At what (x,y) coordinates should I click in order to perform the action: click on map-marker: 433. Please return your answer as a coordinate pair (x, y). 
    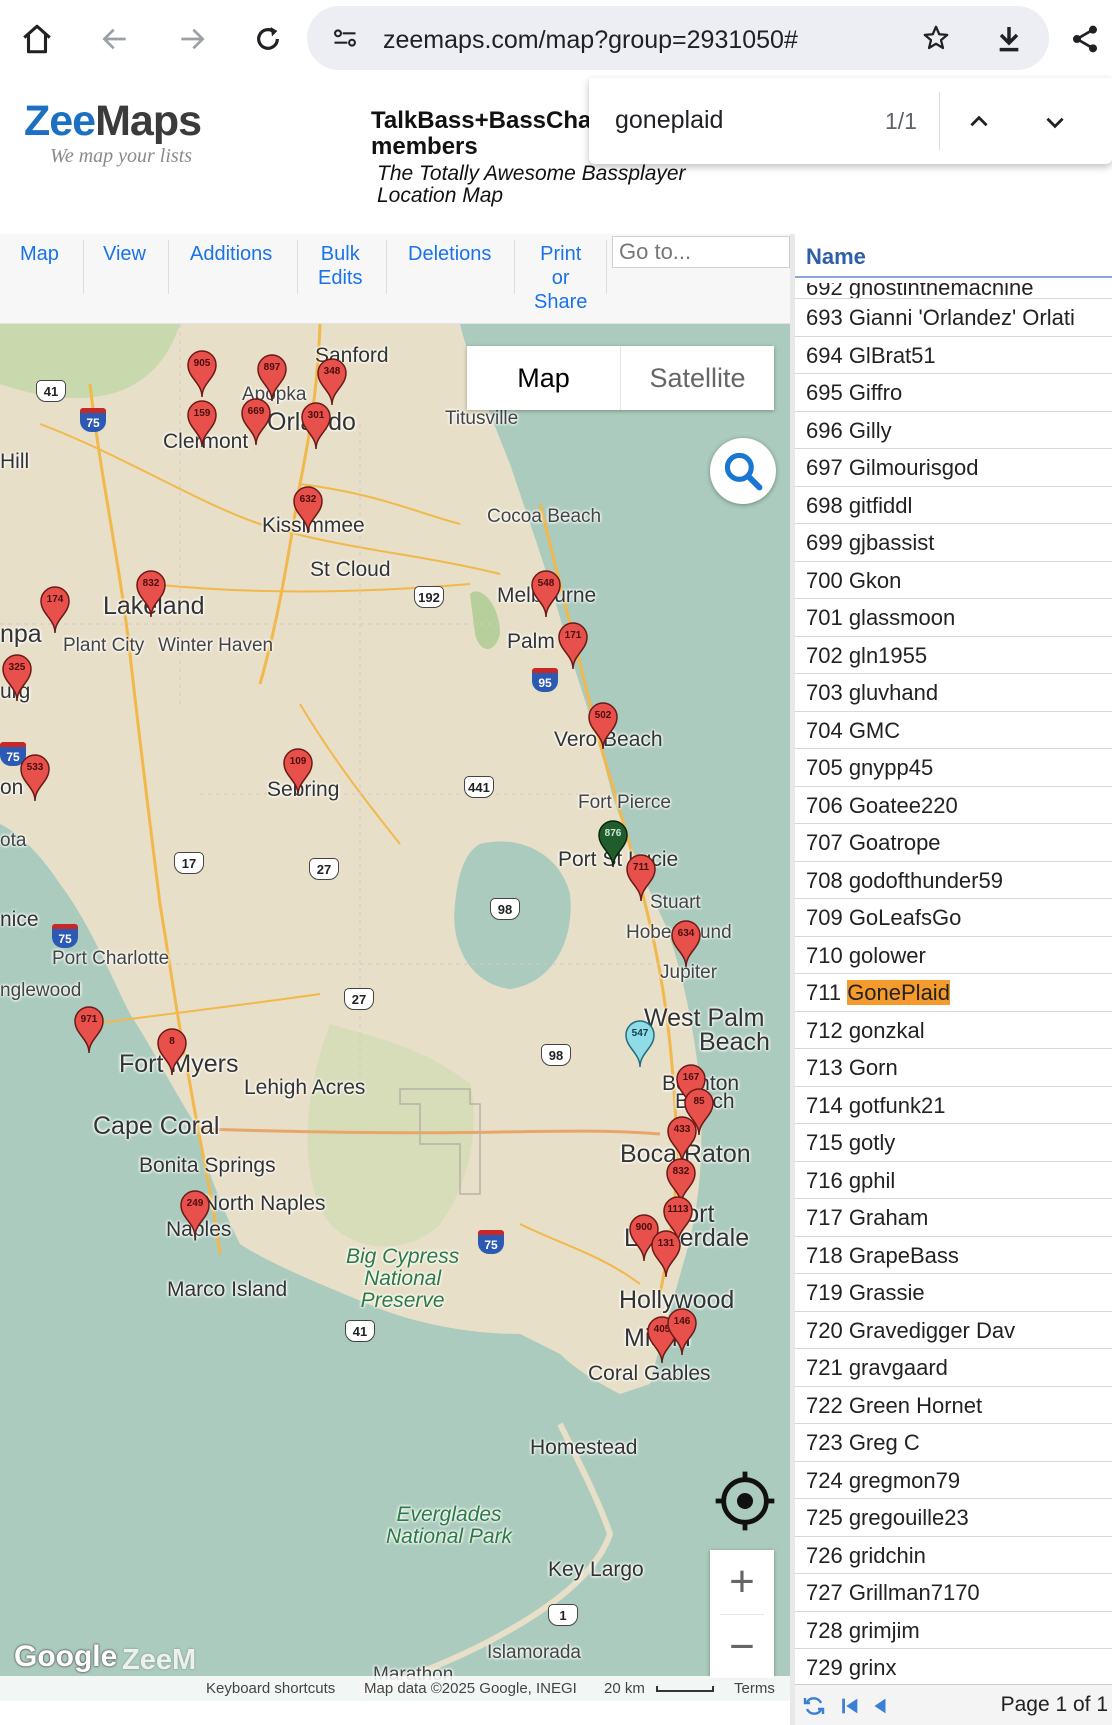
    Looking at the image, I should click on (682, 1140).